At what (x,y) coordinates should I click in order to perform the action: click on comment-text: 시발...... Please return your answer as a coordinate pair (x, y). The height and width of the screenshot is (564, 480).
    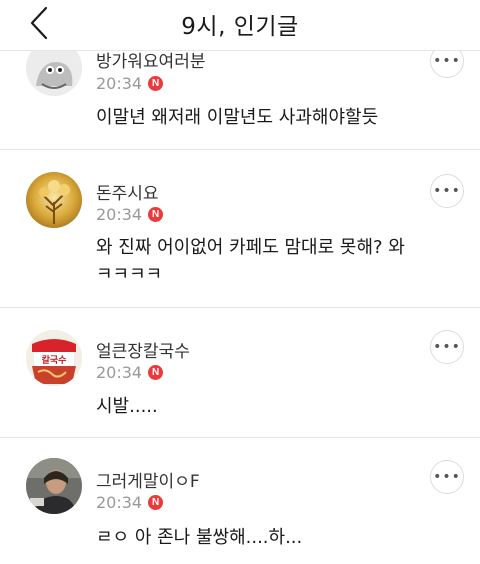
    Looking at the image, I should click on (127, 406).